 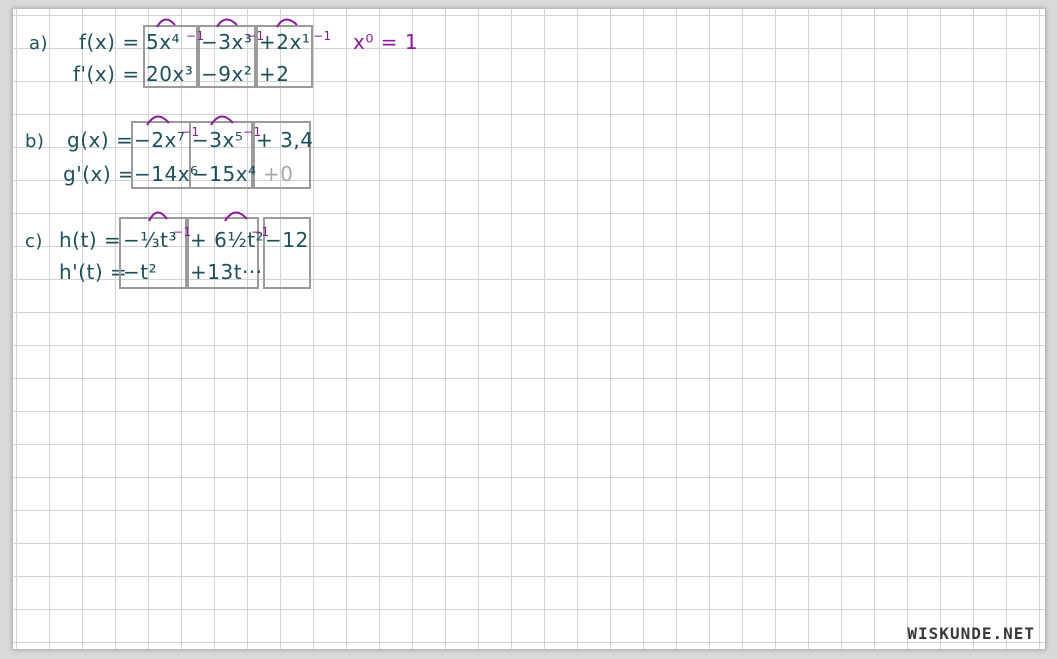 What do you see at coordinates (163, 42) in the screenshot?
I see `f-term-1: 5x⁴` at bounding box center [163, 42].